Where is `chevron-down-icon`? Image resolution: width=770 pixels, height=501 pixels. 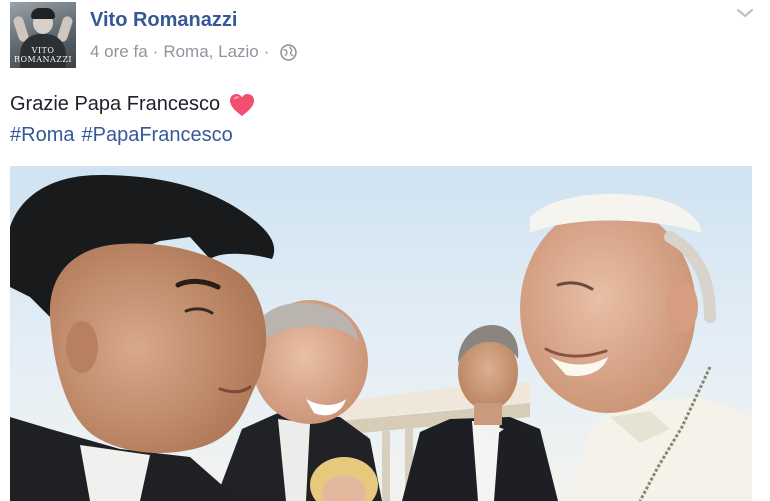 chevron-down-icon is located at coordinates (745, 13).